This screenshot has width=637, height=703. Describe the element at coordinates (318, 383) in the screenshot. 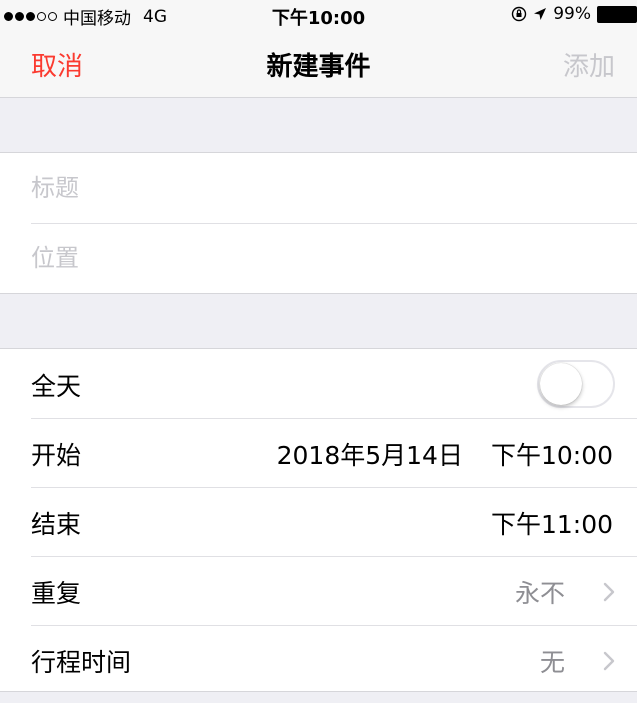

I see `all-day-row: 全天` at that location.